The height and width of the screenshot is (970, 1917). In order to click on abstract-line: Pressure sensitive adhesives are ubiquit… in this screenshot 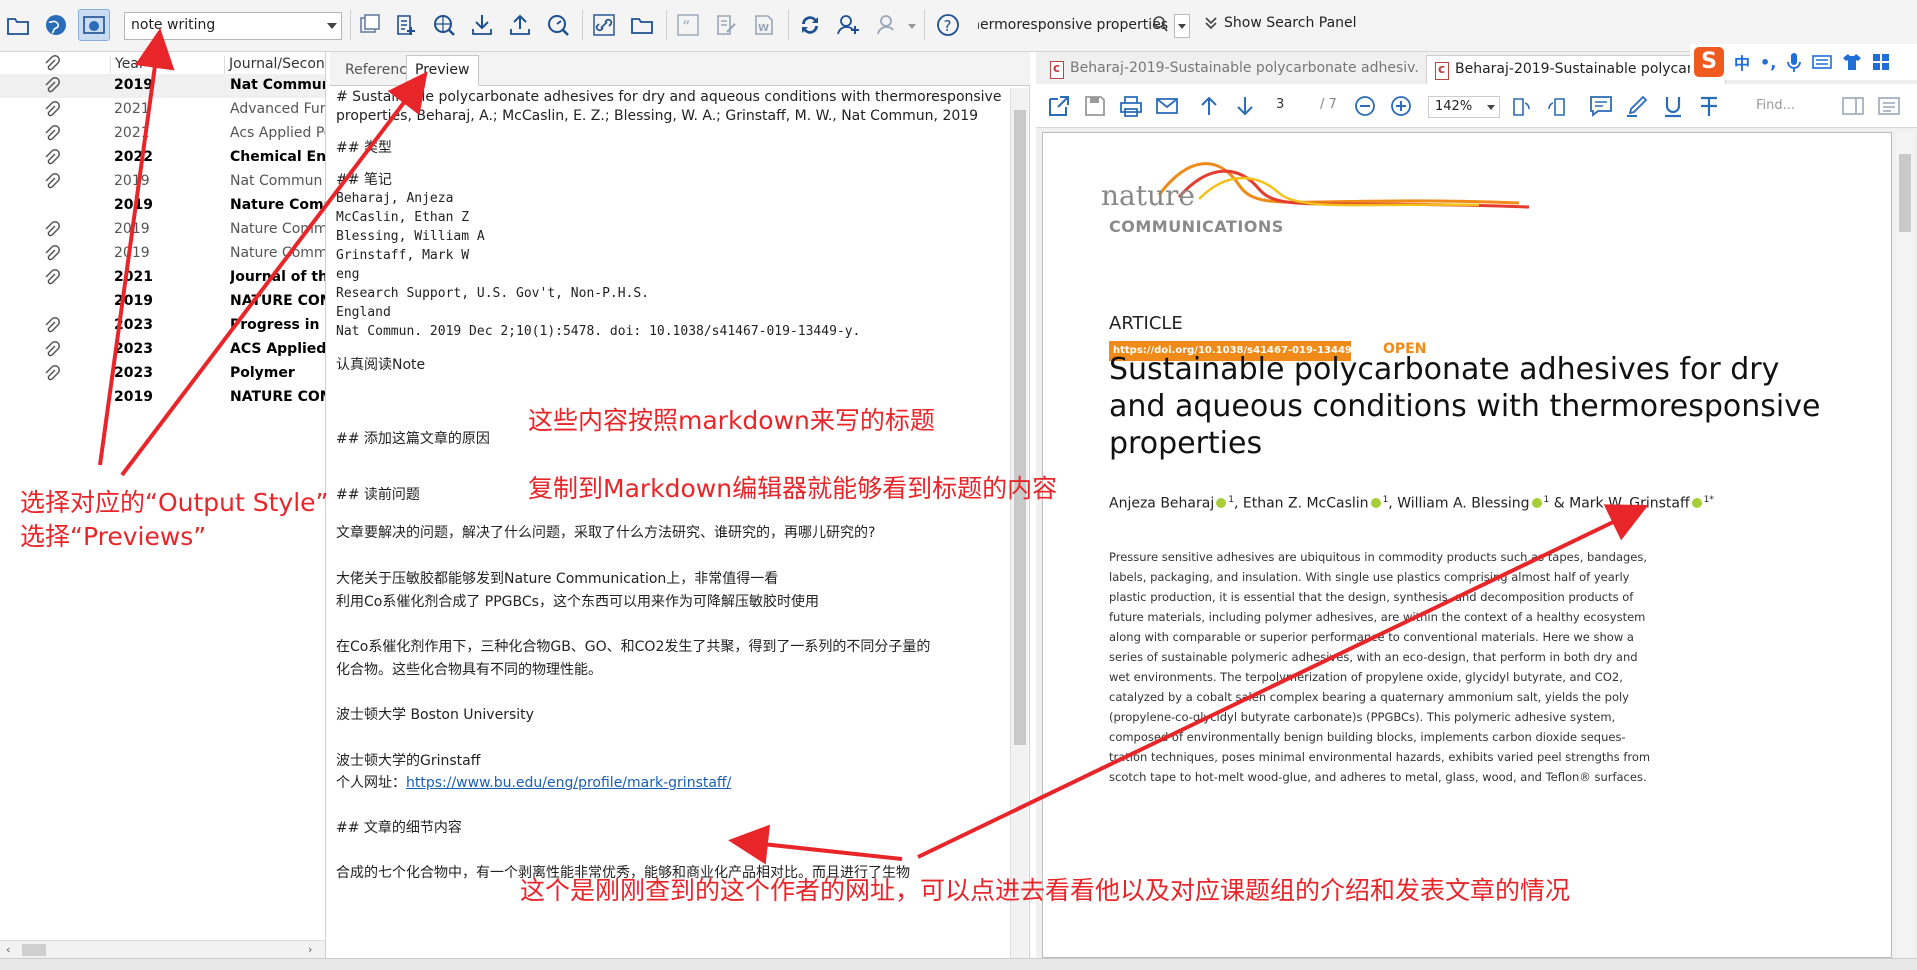, I will do `click(1378, 557)`.